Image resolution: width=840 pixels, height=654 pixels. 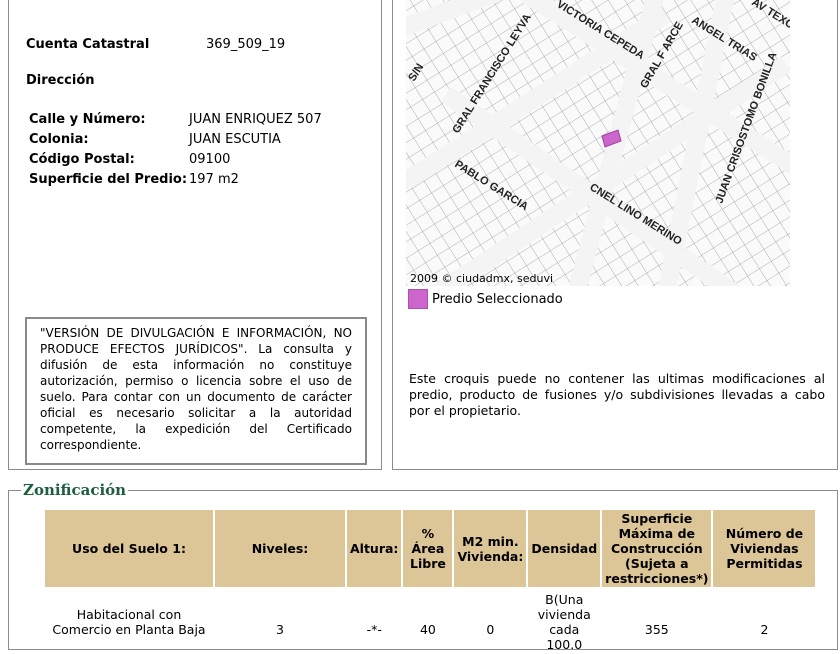 I want to click on column-header: Número de Viviendas Permitidas, so click(x=764, y=548).